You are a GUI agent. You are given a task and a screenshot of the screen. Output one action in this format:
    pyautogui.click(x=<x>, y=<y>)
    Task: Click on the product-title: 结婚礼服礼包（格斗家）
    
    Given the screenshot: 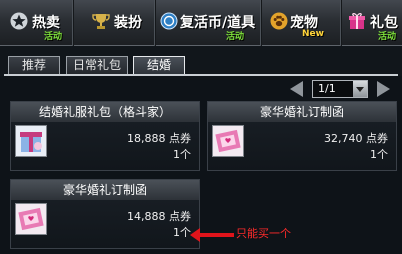 What is the action you would take?
    pyautogui.click(x=105, y=112)
    